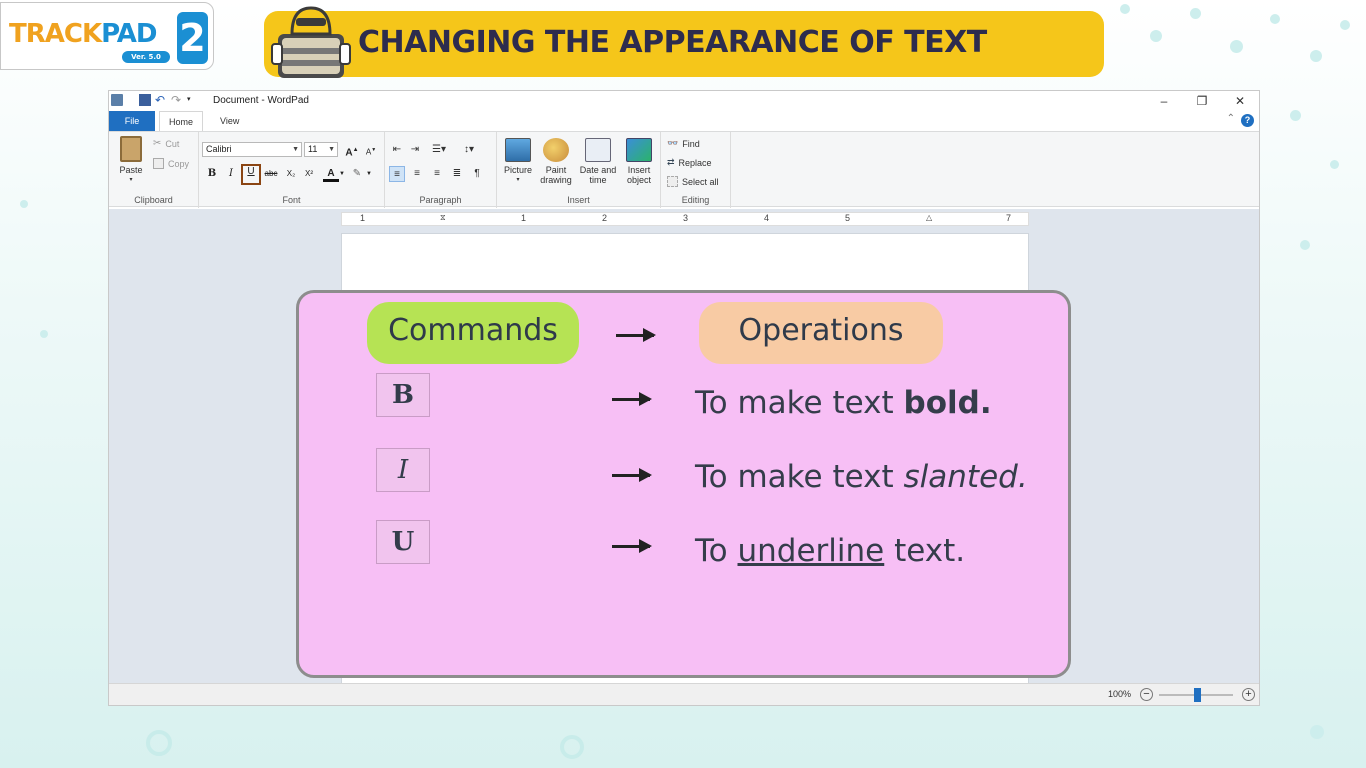 The width and height of the screenshot is (1366, 768). What do you see at coordinates (271, 174) in the screenshot?
I see `strikethrough-button: abc` at bounding box center [271, 174].